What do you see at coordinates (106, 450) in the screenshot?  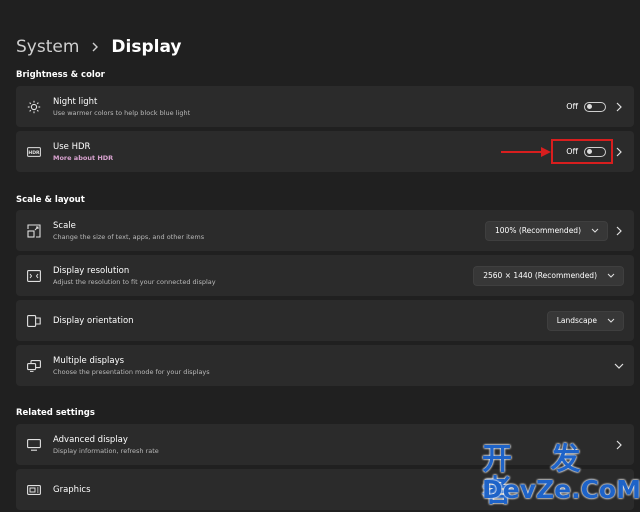 I see `advanced-display-subtitle: Display information, refresh rate` at bounding box center [106, 450].